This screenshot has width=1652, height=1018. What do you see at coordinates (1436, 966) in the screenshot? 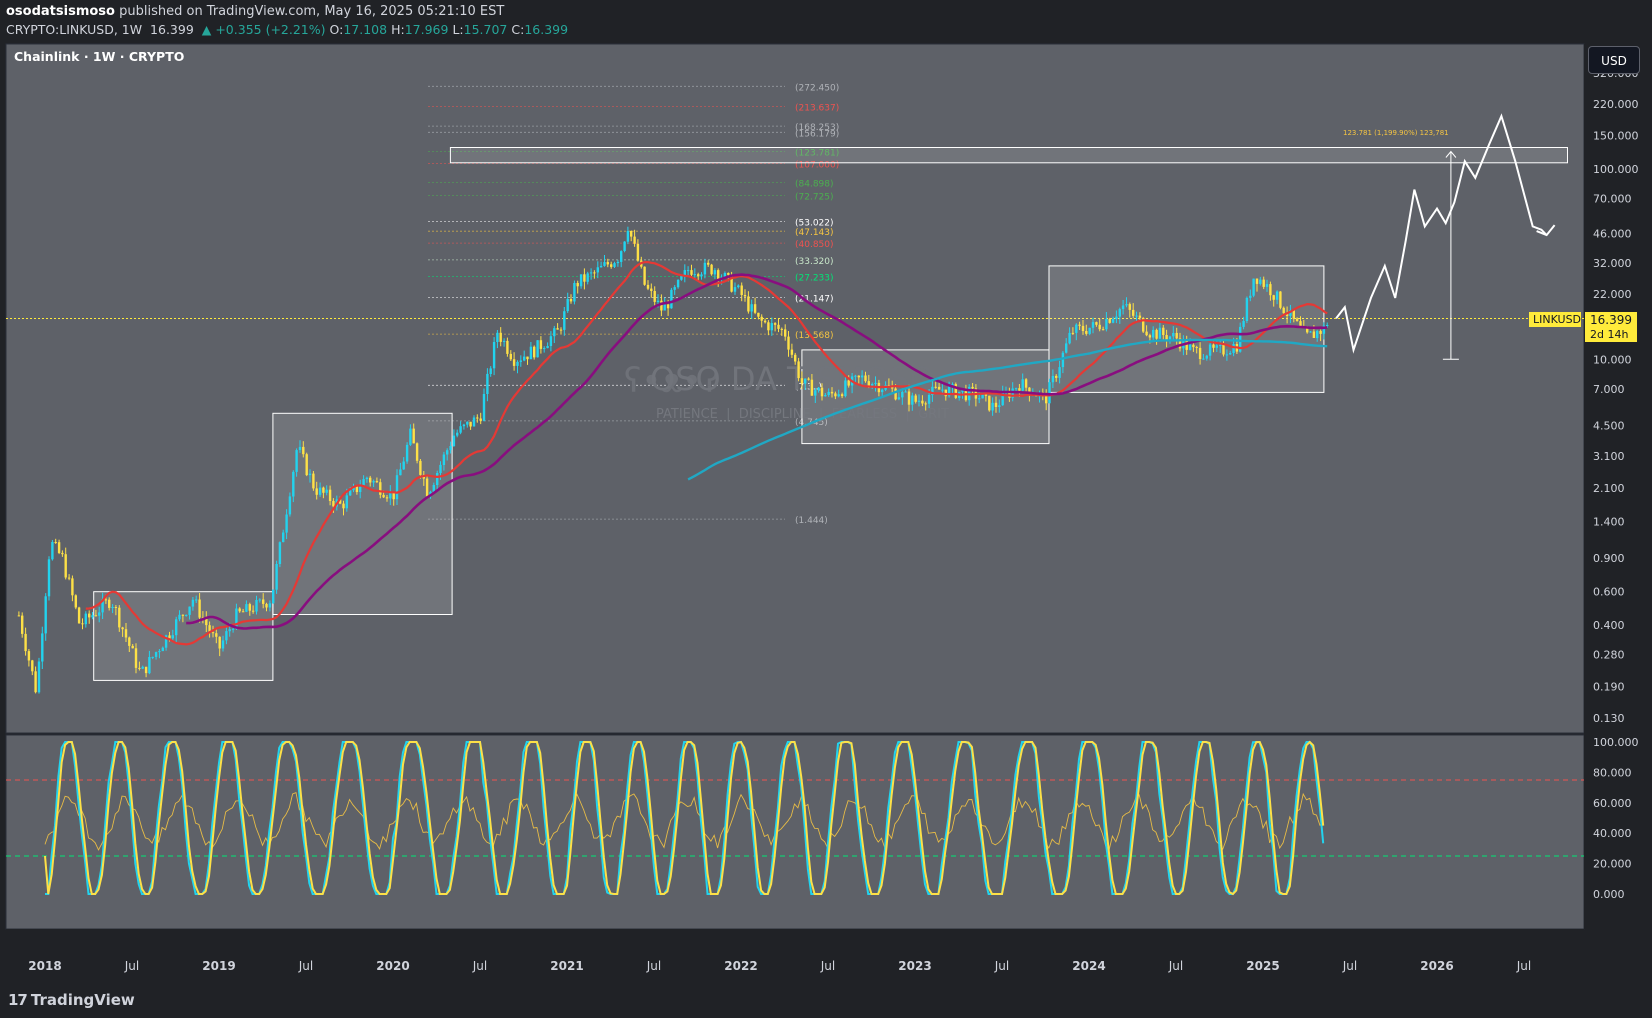
I see `time-tick-label: 2026` at bounding box center [1436, 966].